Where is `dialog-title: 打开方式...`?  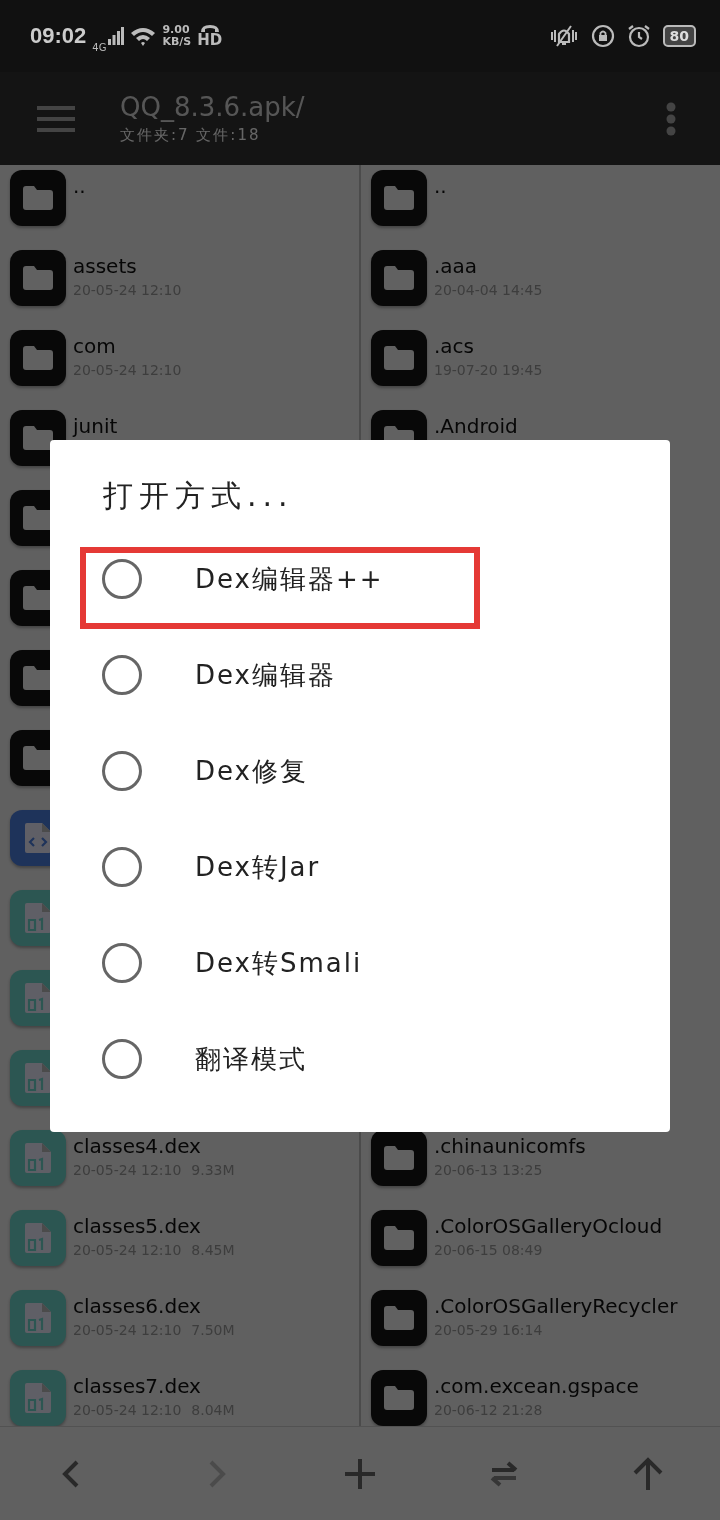
dialog-title: 打开方式... is located at coordinates (198, 496).